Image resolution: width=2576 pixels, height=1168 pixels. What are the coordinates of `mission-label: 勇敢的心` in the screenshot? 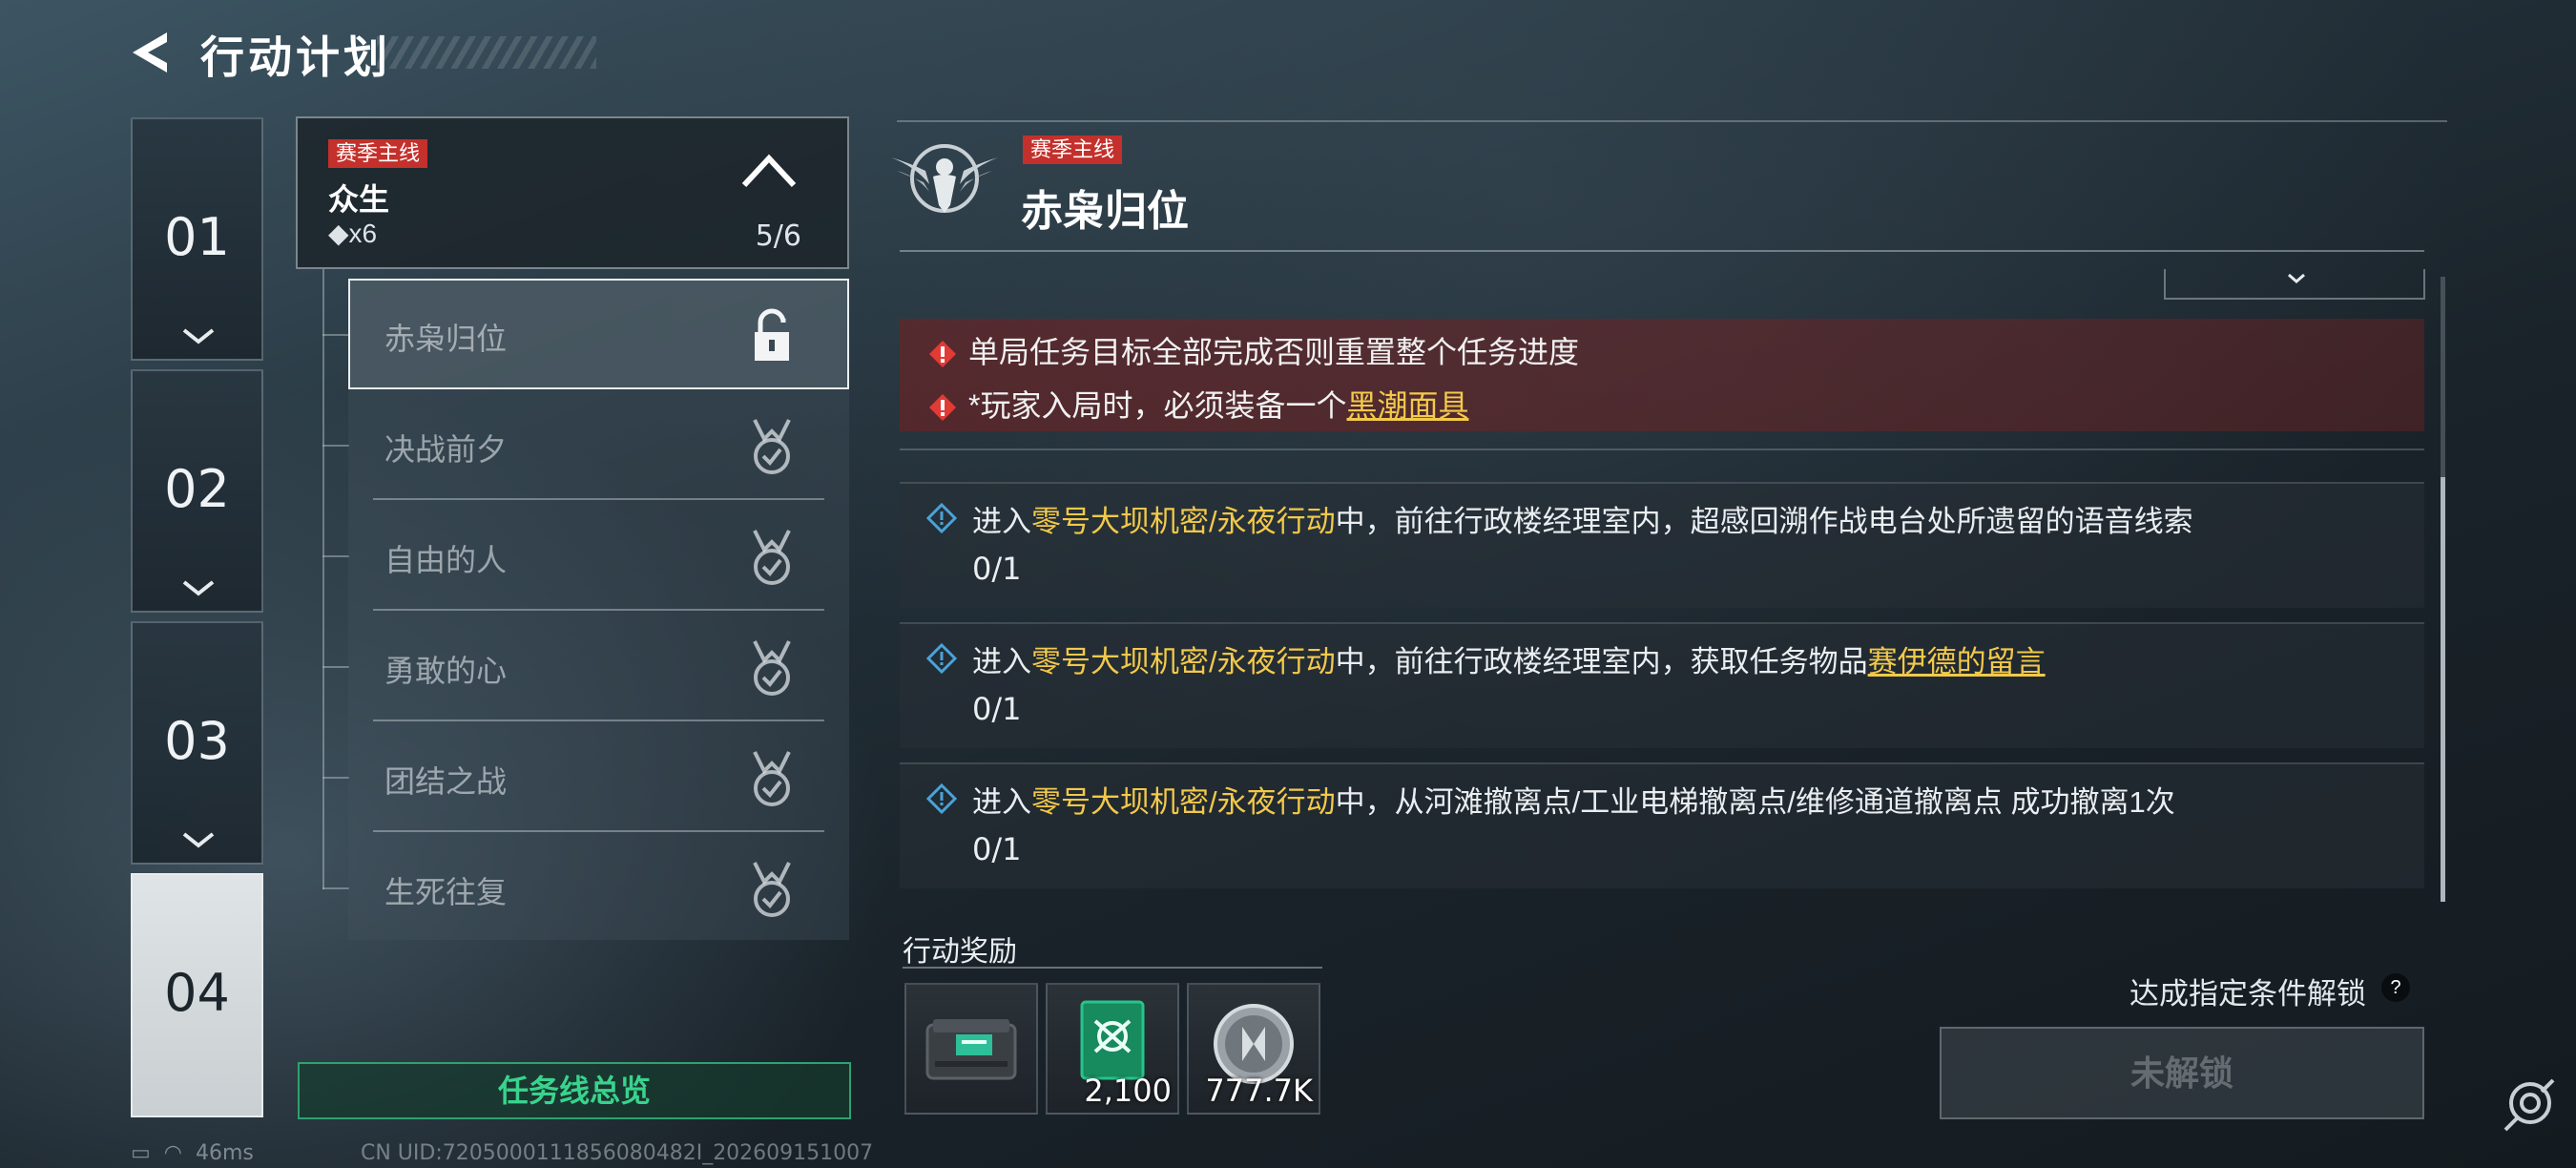 It's located at (446, 671).